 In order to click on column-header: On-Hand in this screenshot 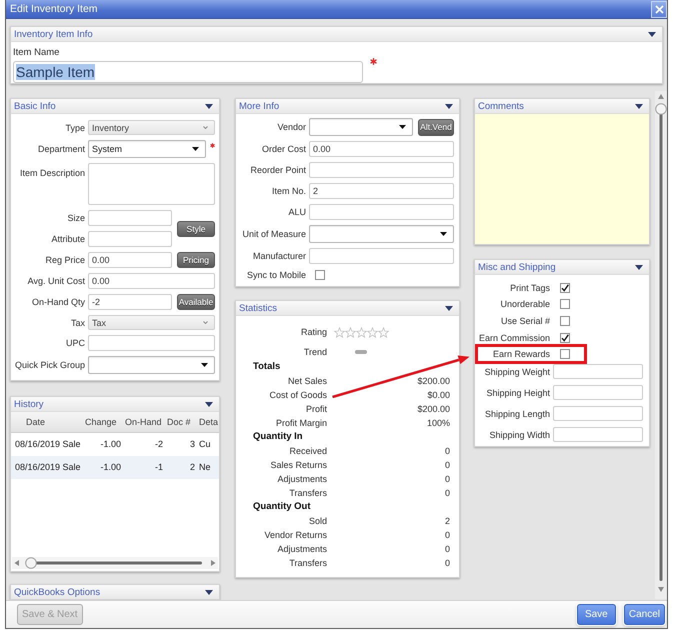, I will do `click(143, 422)`.